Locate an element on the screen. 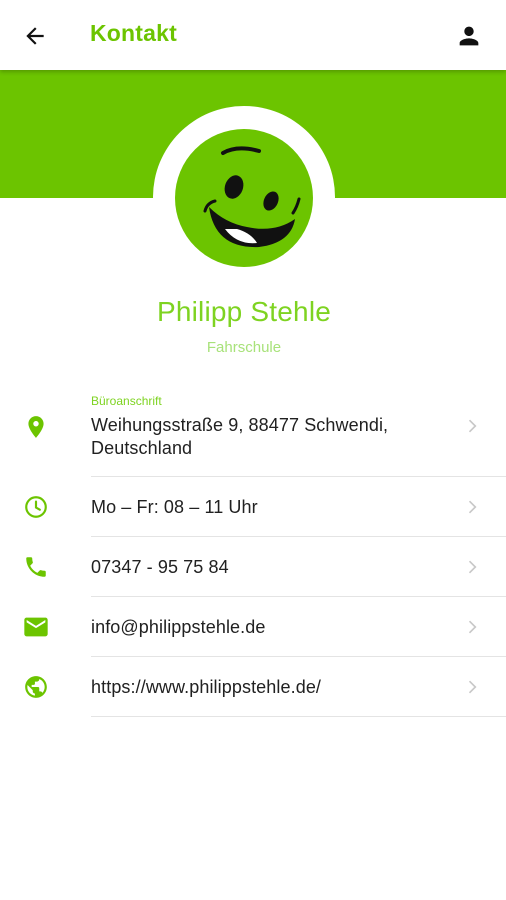  back-button is located at coordinates (35, 36).